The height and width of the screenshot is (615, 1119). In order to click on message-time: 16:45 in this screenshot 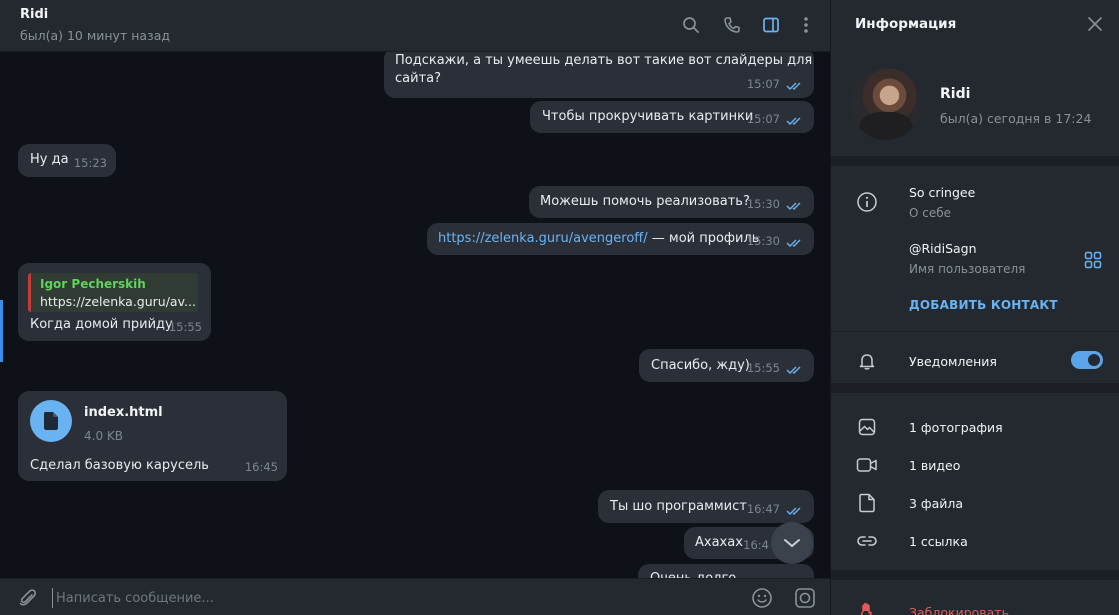, I will do `click(261, 467)`.